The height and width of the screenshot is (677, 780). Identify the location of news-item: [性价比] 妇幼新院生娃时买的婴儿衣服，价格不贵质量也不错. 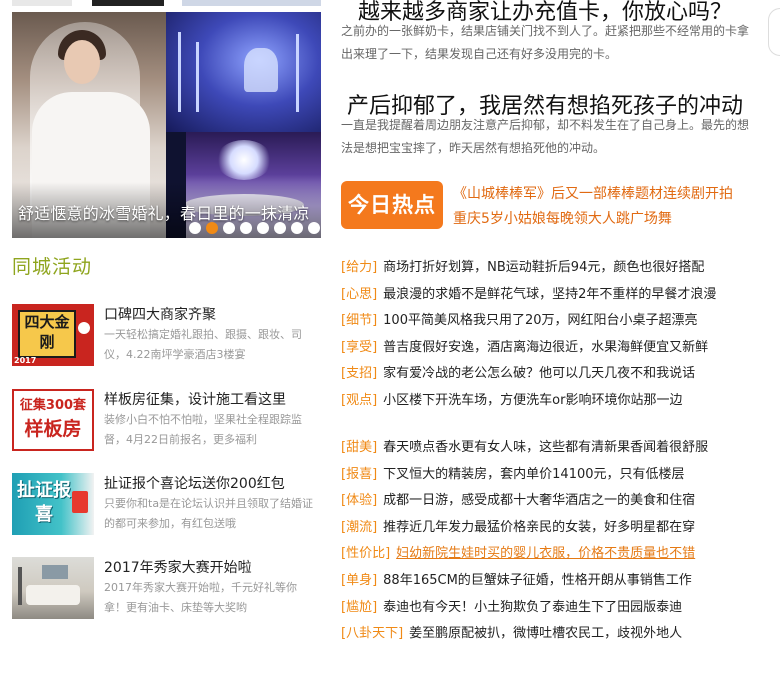
(551, 552).